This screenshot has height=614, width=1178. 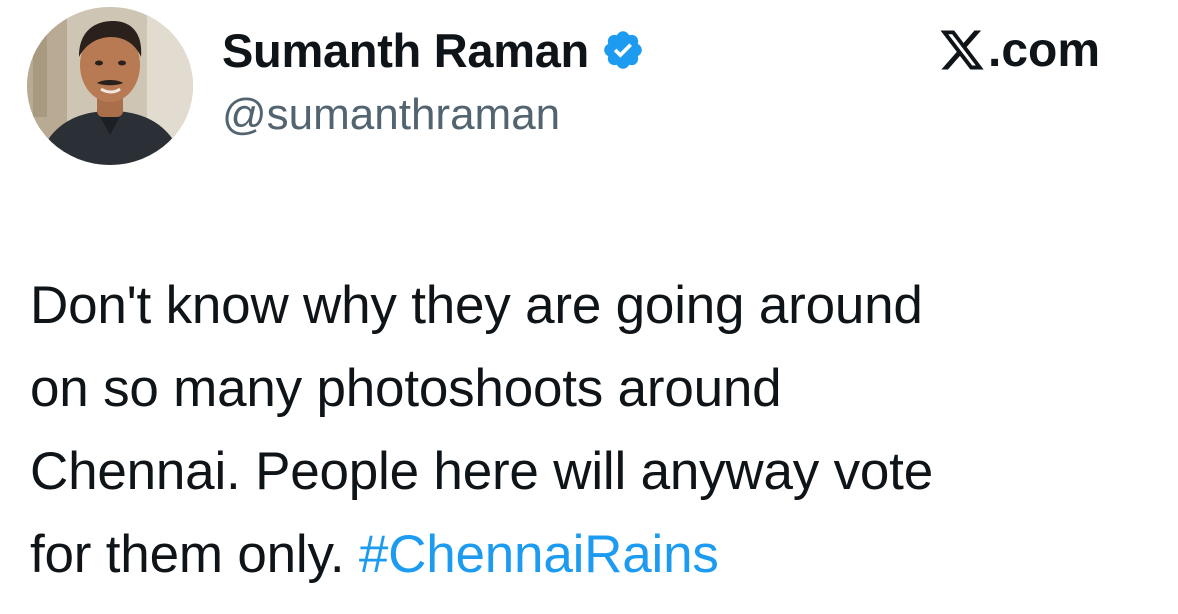 I want to click on tweet-text-segment: for them only., so click(x=194, y=554).